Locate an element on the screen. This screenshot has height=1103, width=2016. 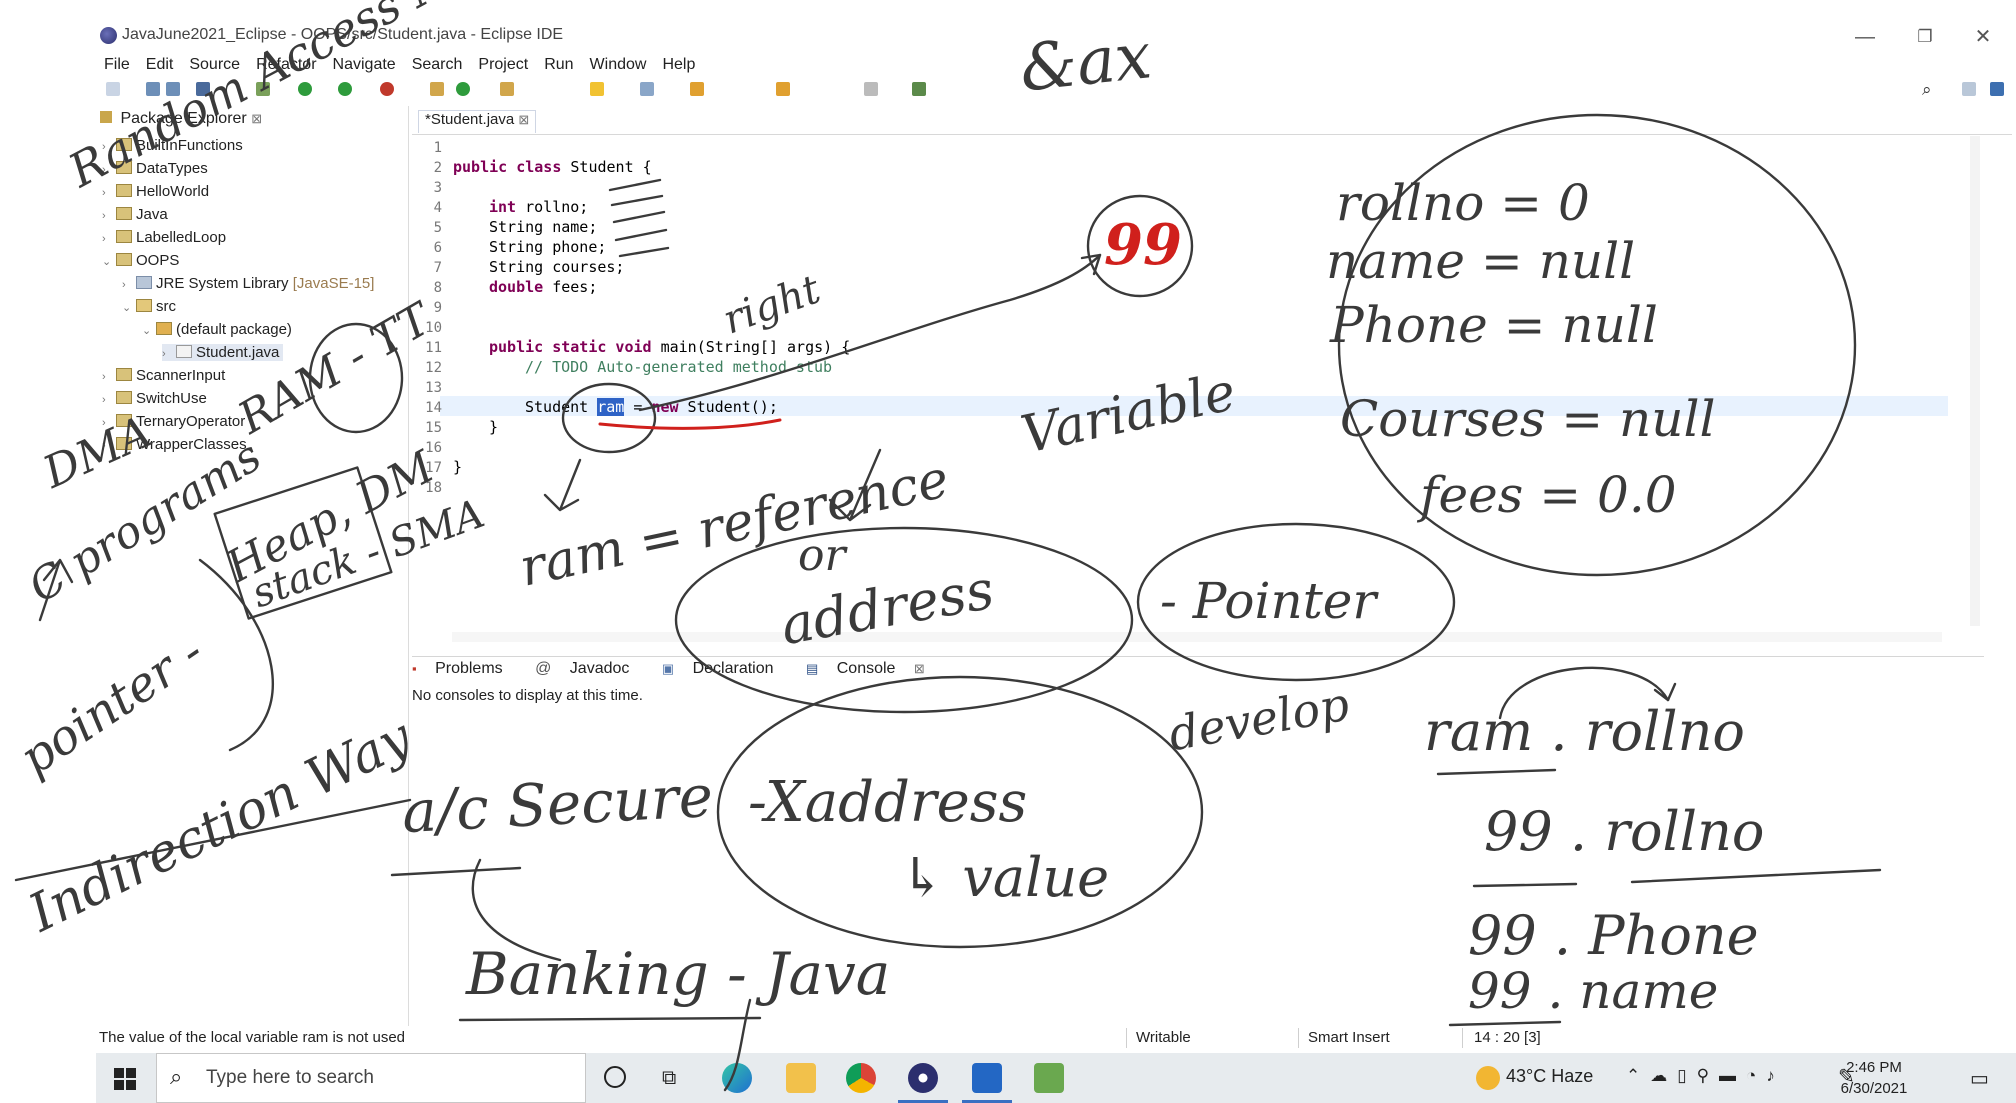
tab-problems: ▪ Problems is located at coordinates (464, 668).